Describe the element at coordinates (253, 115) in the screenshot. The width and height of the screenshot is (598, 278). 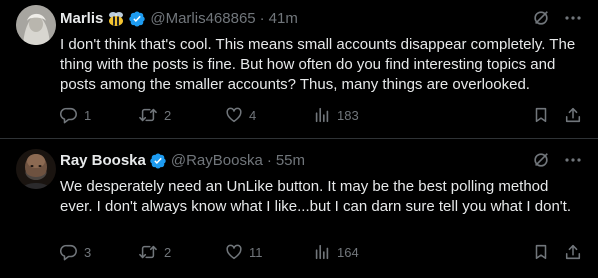
I see `like-count: 4` at that location.